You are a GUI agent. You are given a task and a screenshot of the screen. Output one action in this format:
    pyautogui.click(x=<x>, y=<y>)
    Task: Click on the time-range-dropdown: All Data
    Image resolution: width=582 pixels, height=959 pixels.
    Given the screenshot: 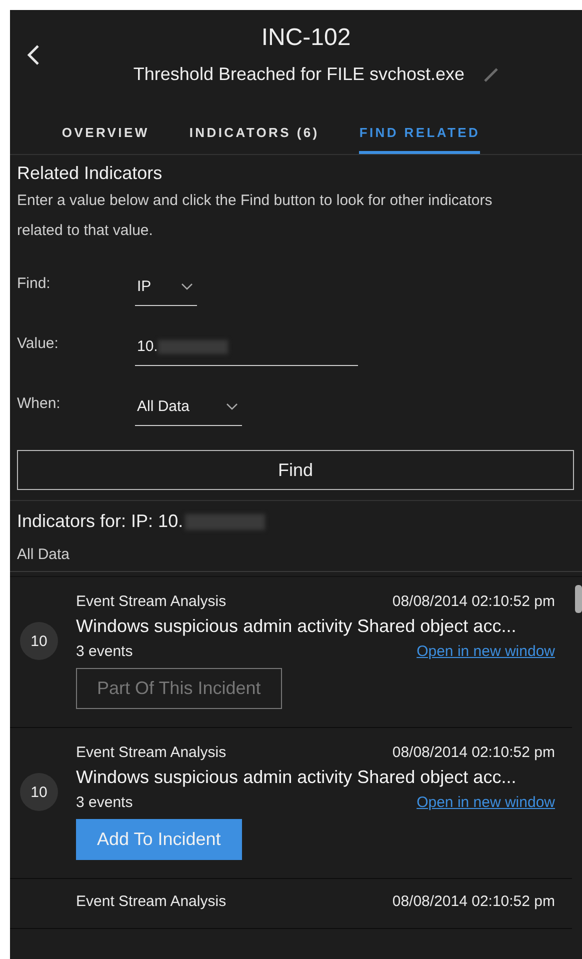 What is the action you would take?
    pyautogui.click(x=188, y=412)
    